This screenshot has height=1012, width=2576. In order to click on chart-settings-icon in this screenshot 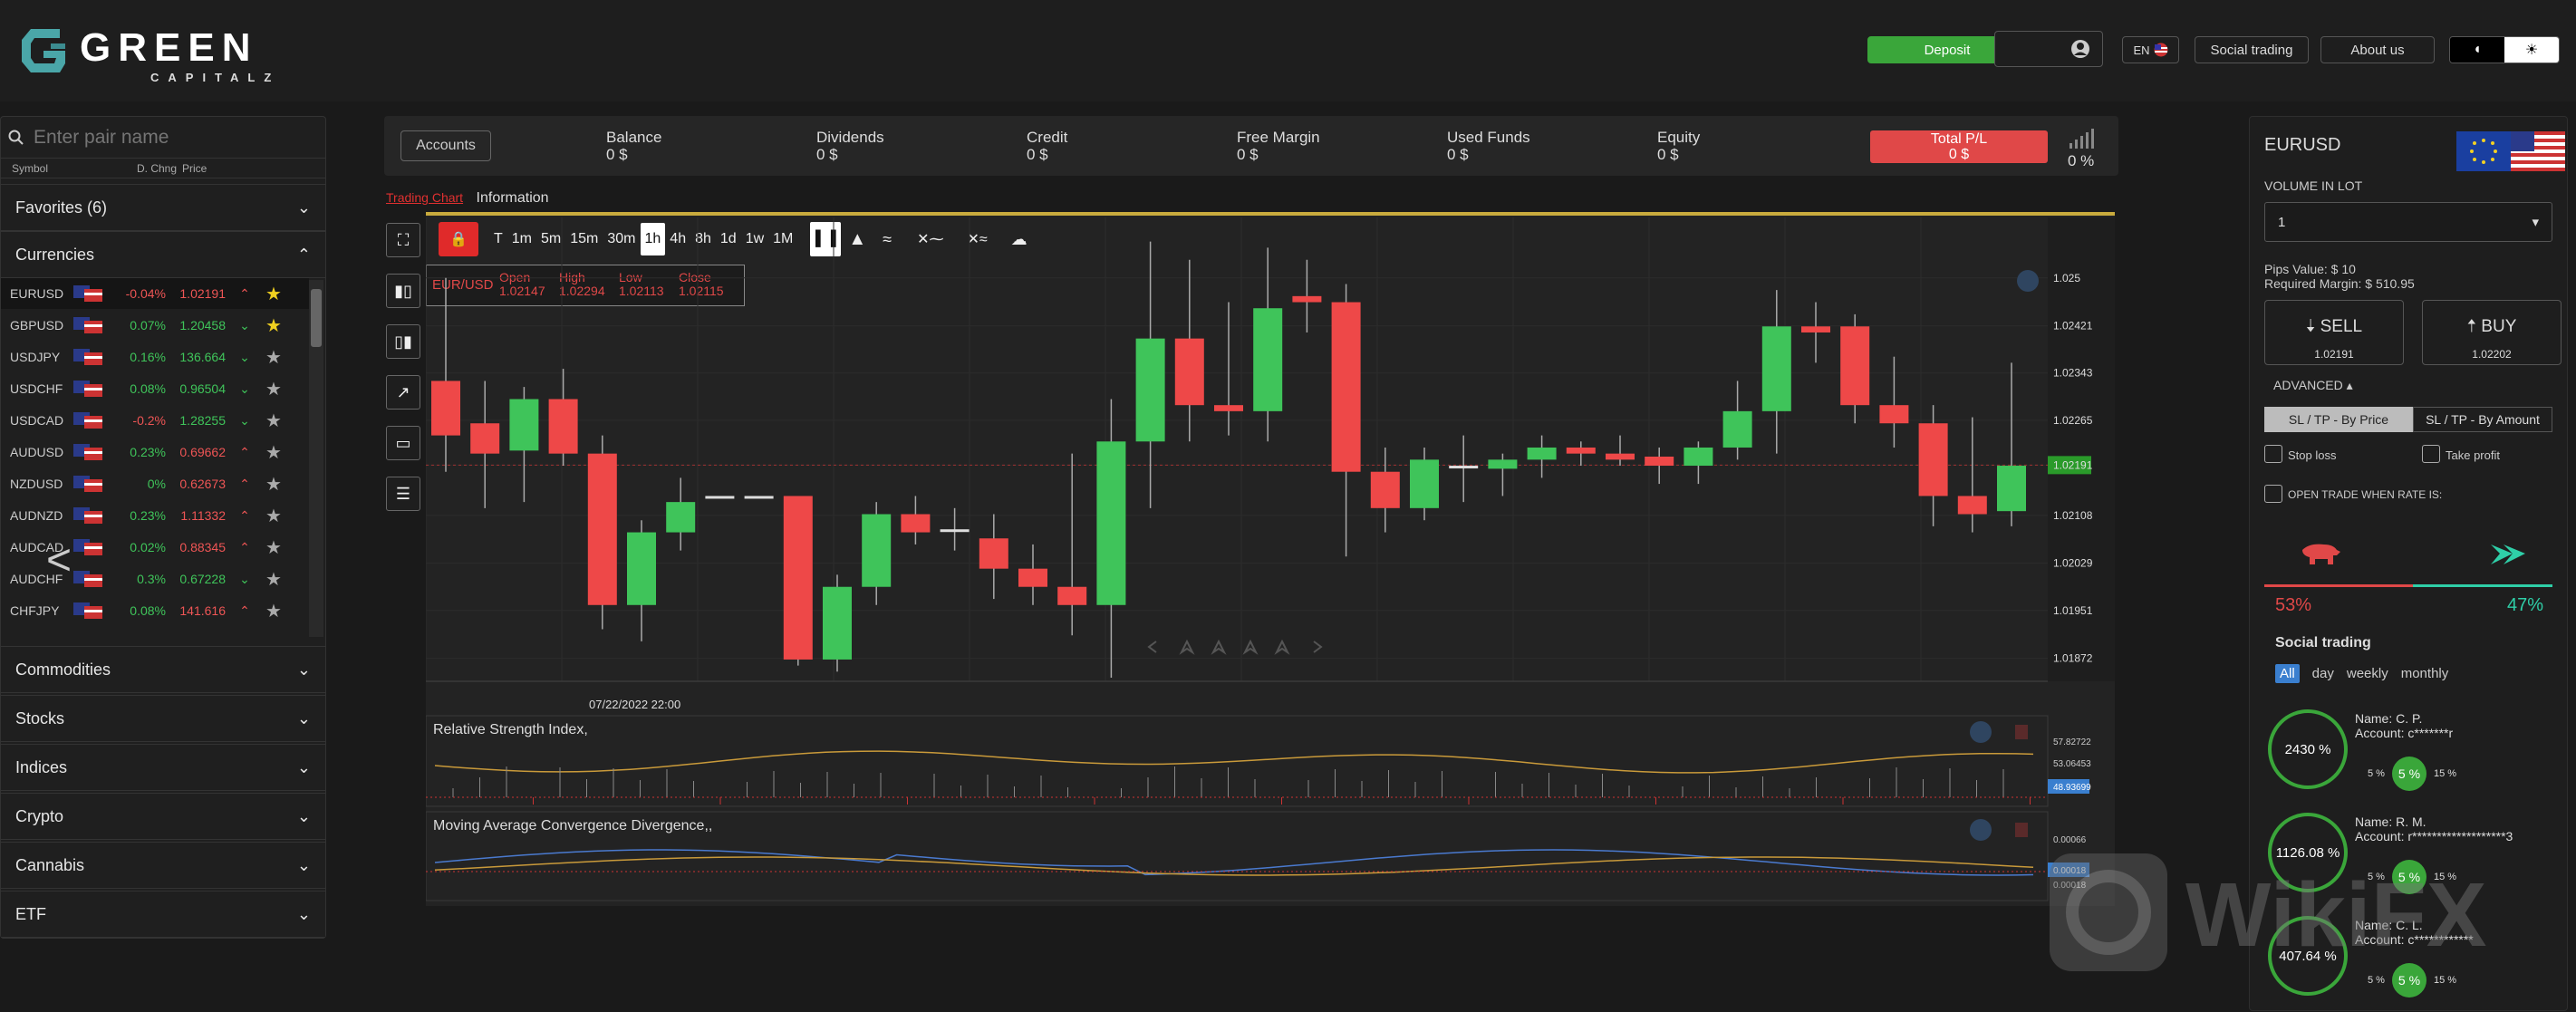, I will do `click(2028, 281)`.